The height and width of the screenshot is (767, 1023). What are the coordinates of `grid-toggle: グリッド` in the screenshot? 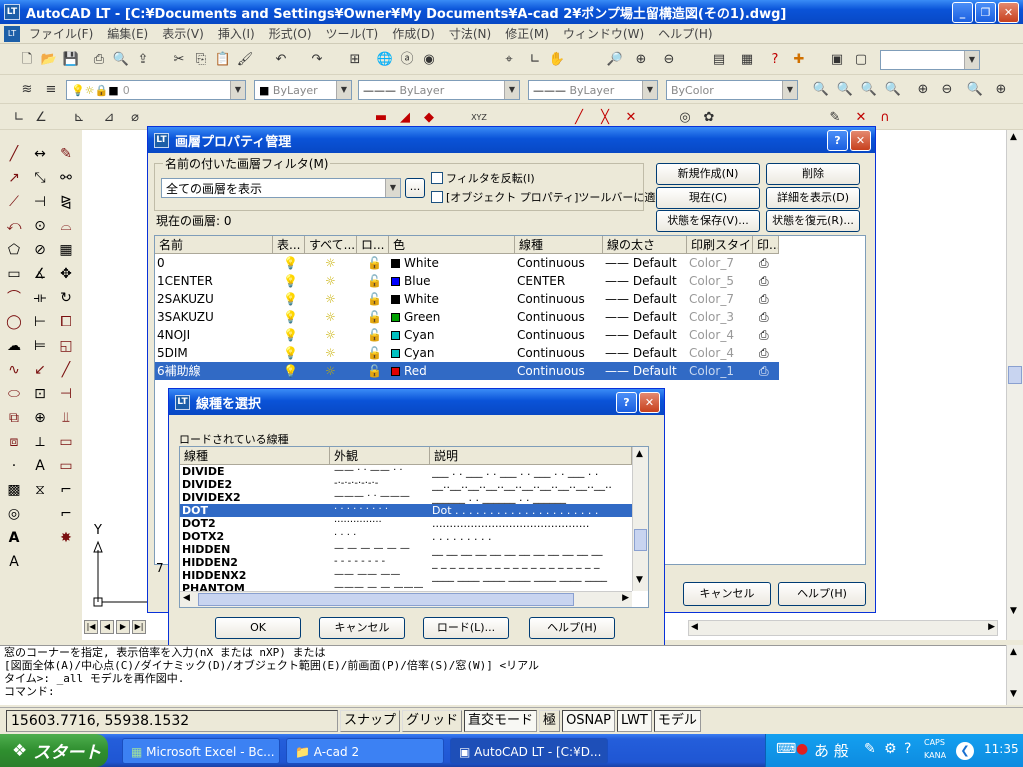 It's located at (432, 721).